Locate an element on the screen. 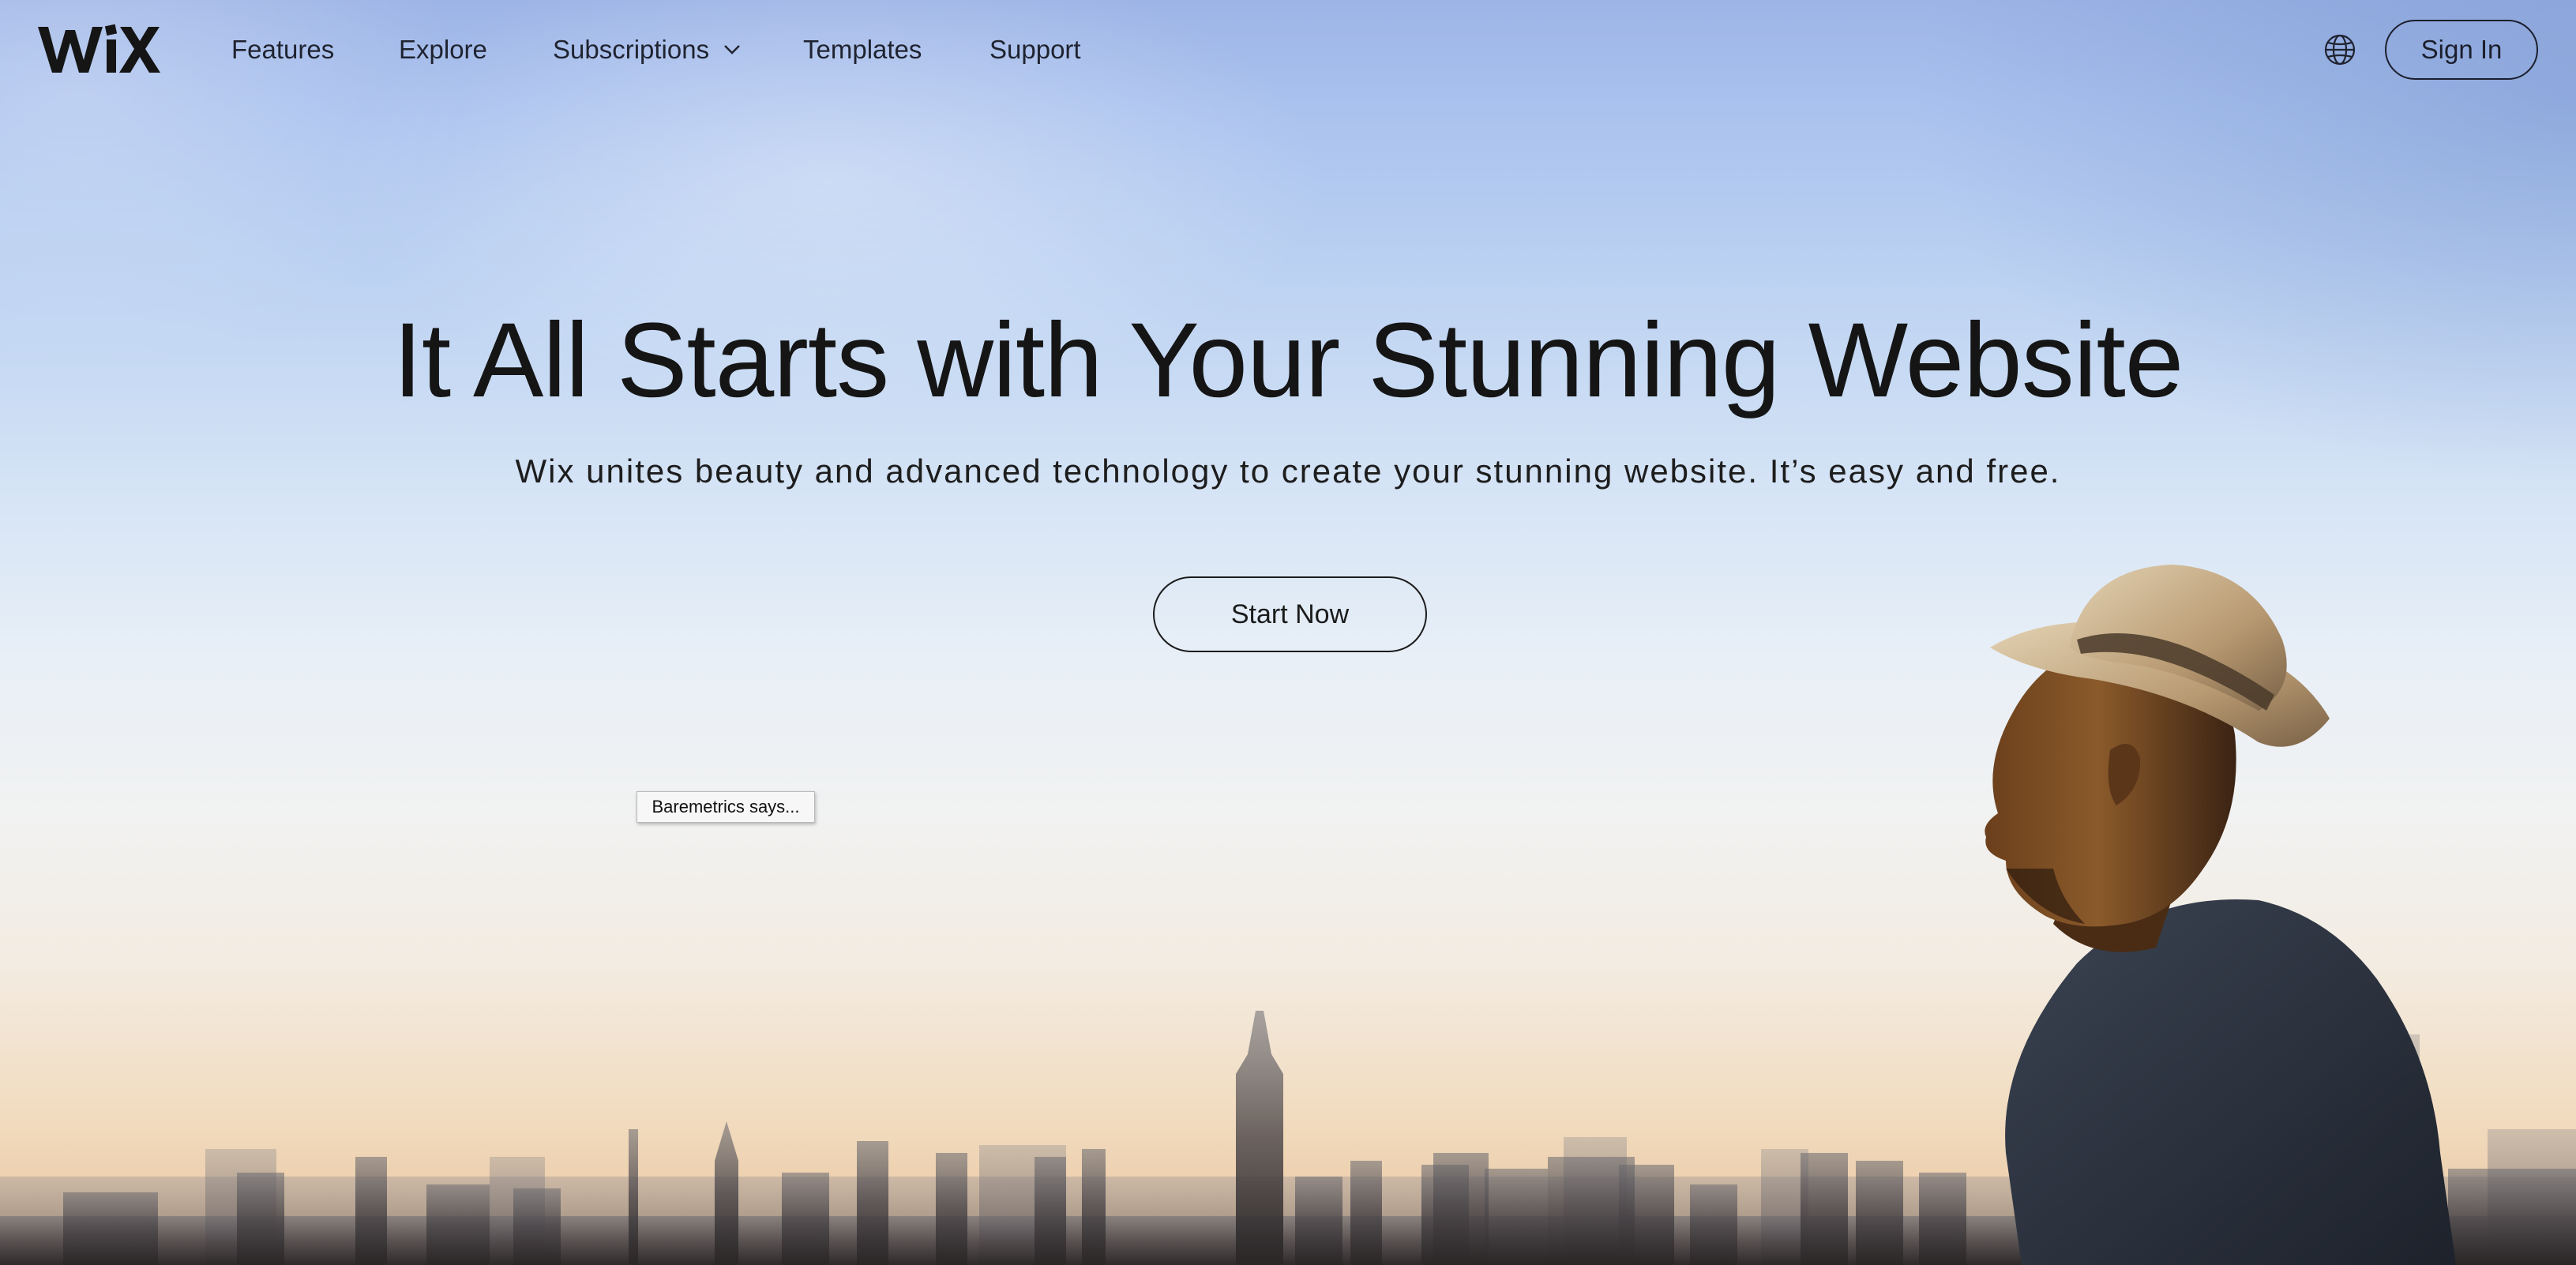 This screenshot has width=2576, height=1265. nav-features-label: Features is located at coordinates (283, 50).